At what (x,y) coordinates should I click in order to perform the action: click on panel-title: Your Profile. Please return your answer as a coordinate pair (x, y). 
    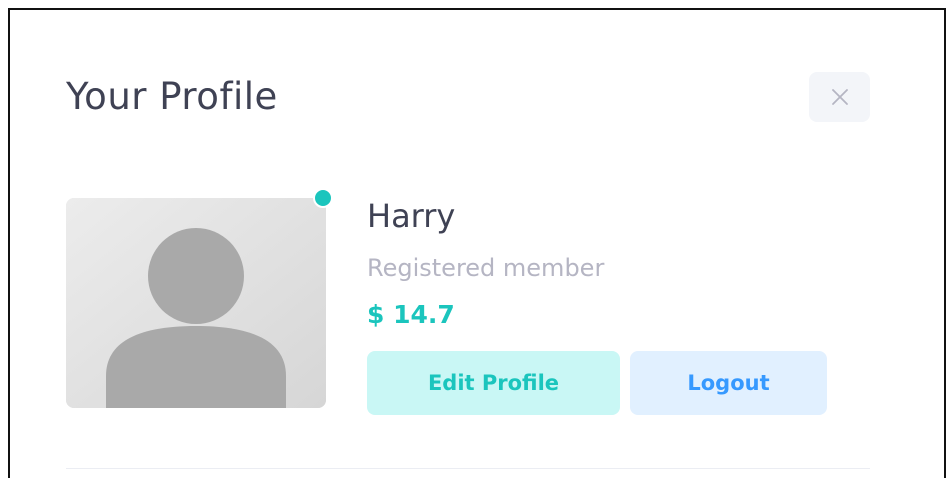
    Looking at the image, I should click on (172, 96).